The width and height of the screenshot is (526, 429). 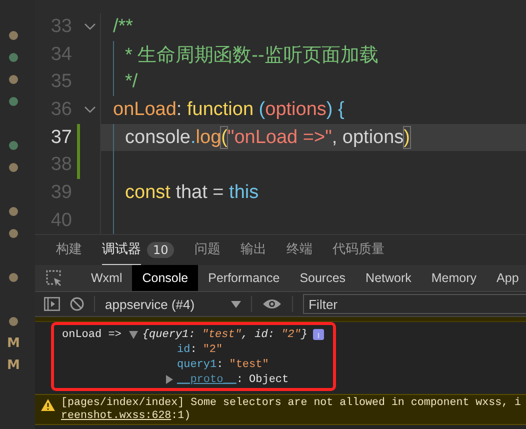 I want to click on warning-icon, so click(x=48, y=405).